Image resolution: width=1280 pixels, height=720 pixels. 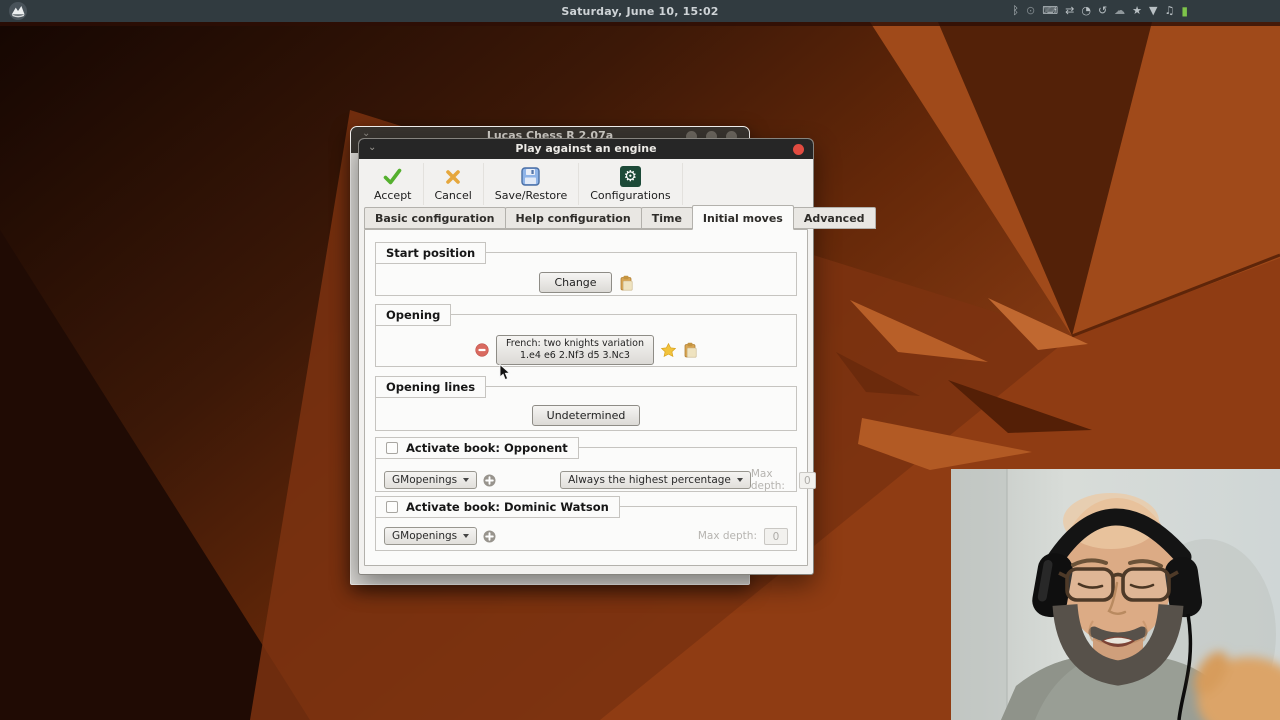 I want to click on cancel-button: Cancel, so click(x=454, y=184).